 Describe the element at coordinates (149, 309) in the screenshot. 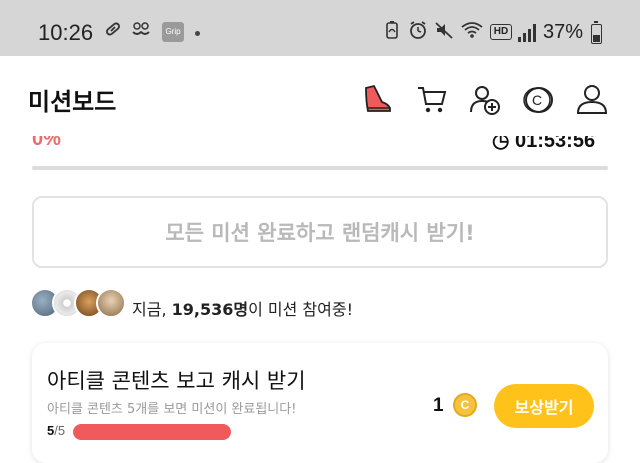

I see `participants-prefix: 지금,` at that location.